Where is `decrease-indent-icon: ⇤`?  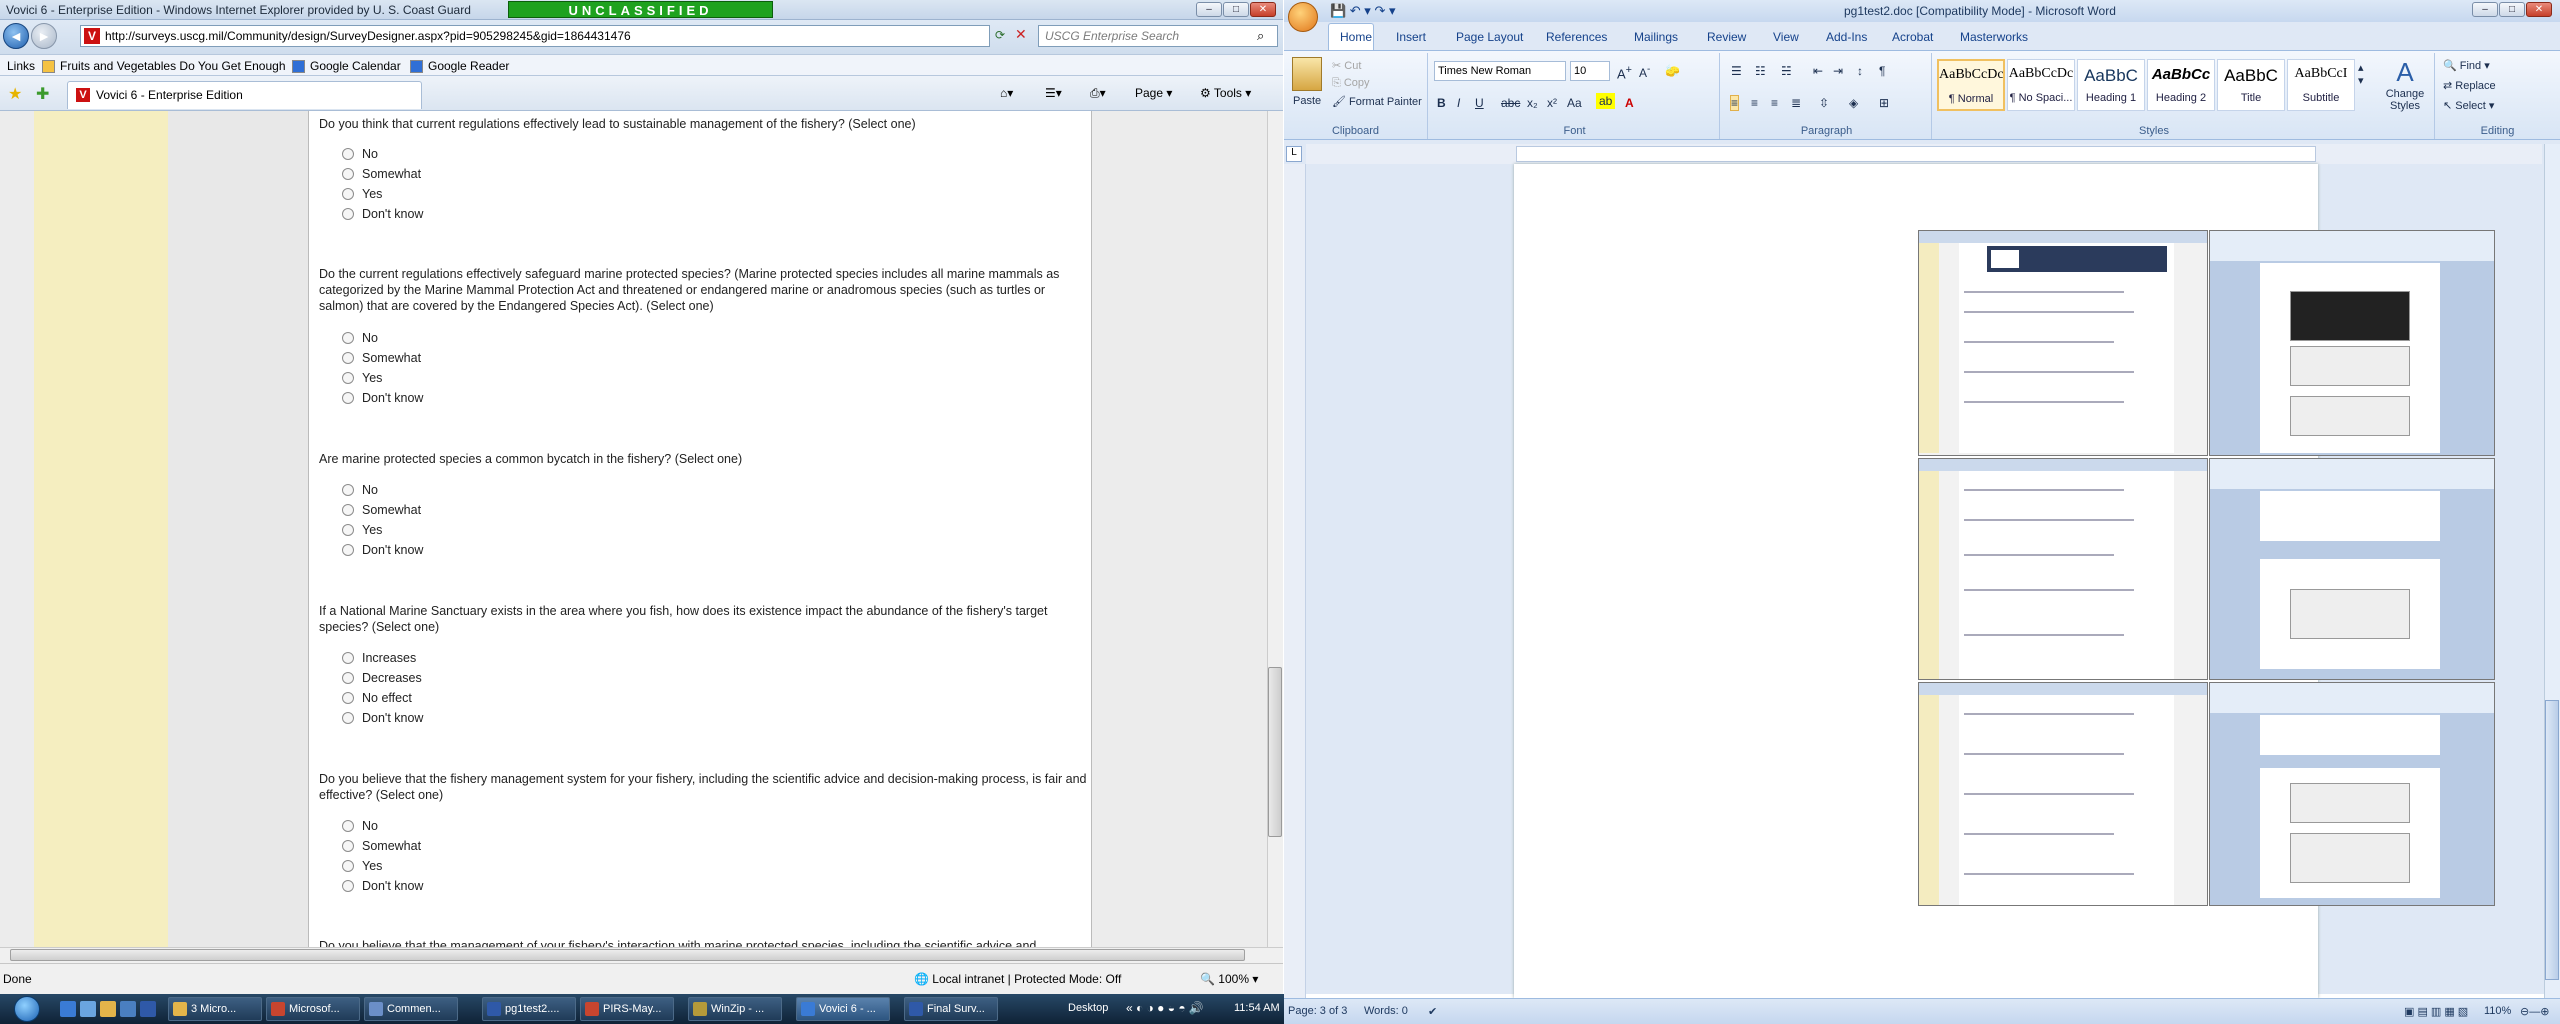
decrease-indent-icon: ⇤ is located at coordinates (1818, 71).